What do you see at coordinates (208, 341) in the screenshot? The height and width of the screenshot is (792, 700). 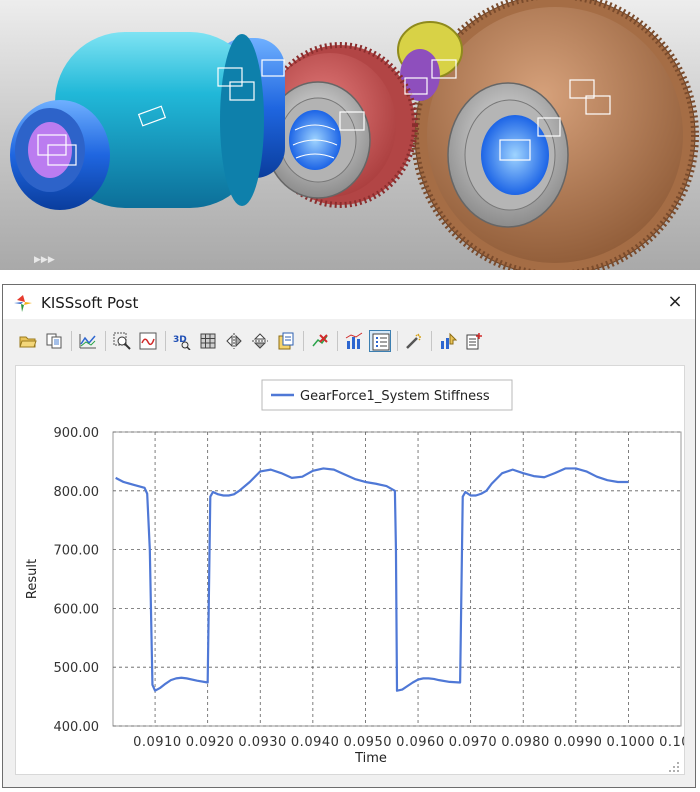 I see `grid-toggle-icon` at bounding box center [208, 341].